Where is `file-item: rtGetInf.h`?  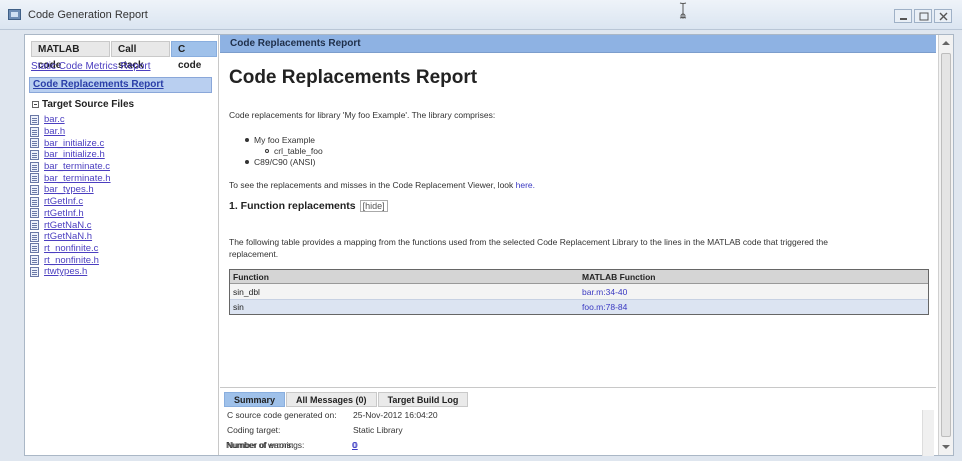 file-item: rtGetInf.h is located at coordinates (70, 214).